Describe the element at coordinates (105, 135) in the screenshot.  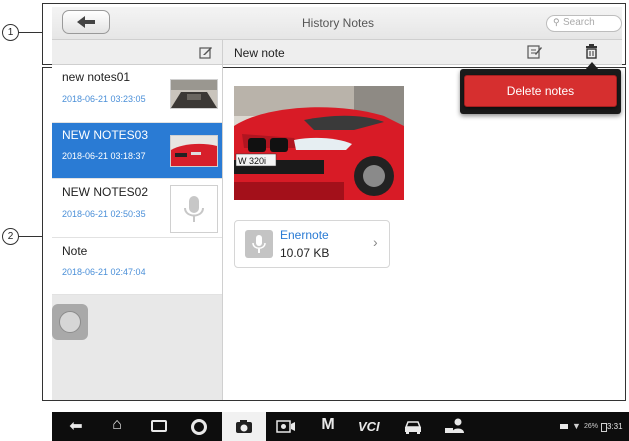
I see `note-title: NEW NOTES03` at that location.